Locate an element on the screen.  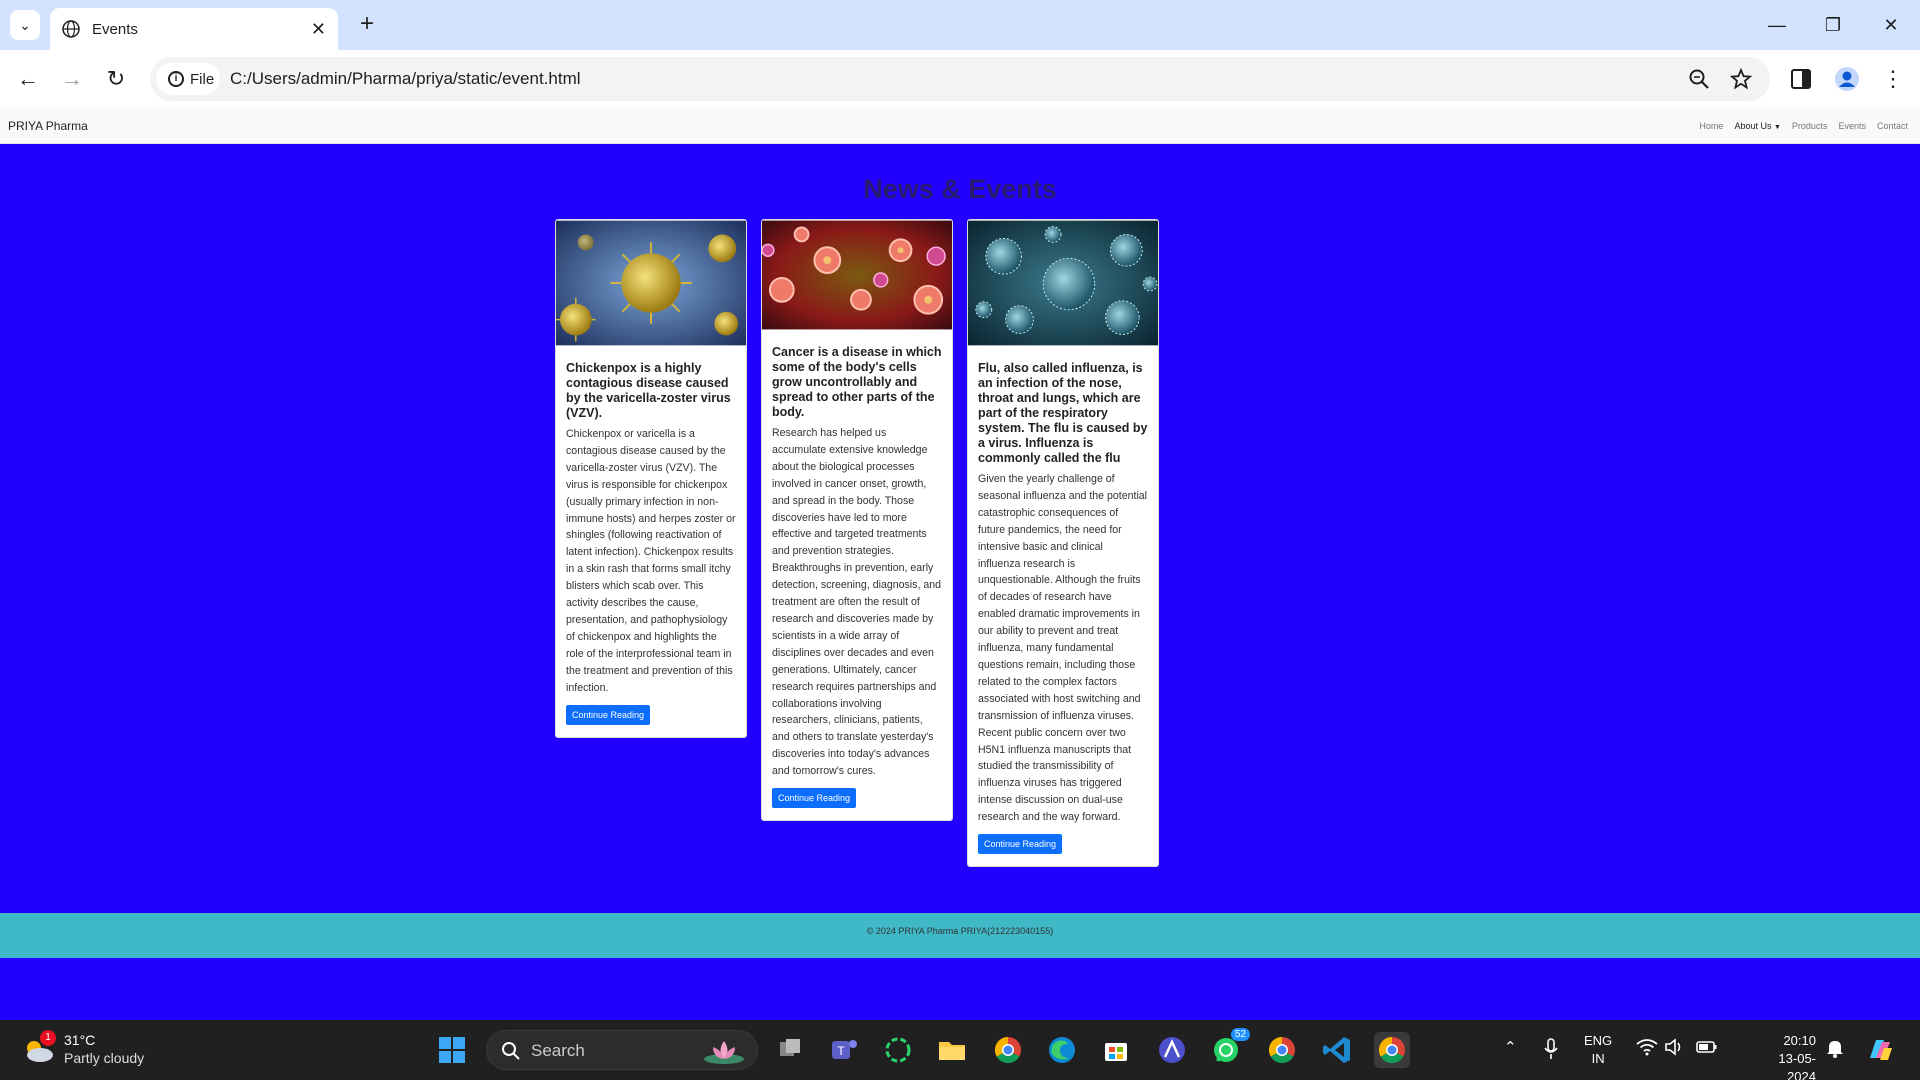
nav-link-contact: Contact is located at coordinates (1892, 126).